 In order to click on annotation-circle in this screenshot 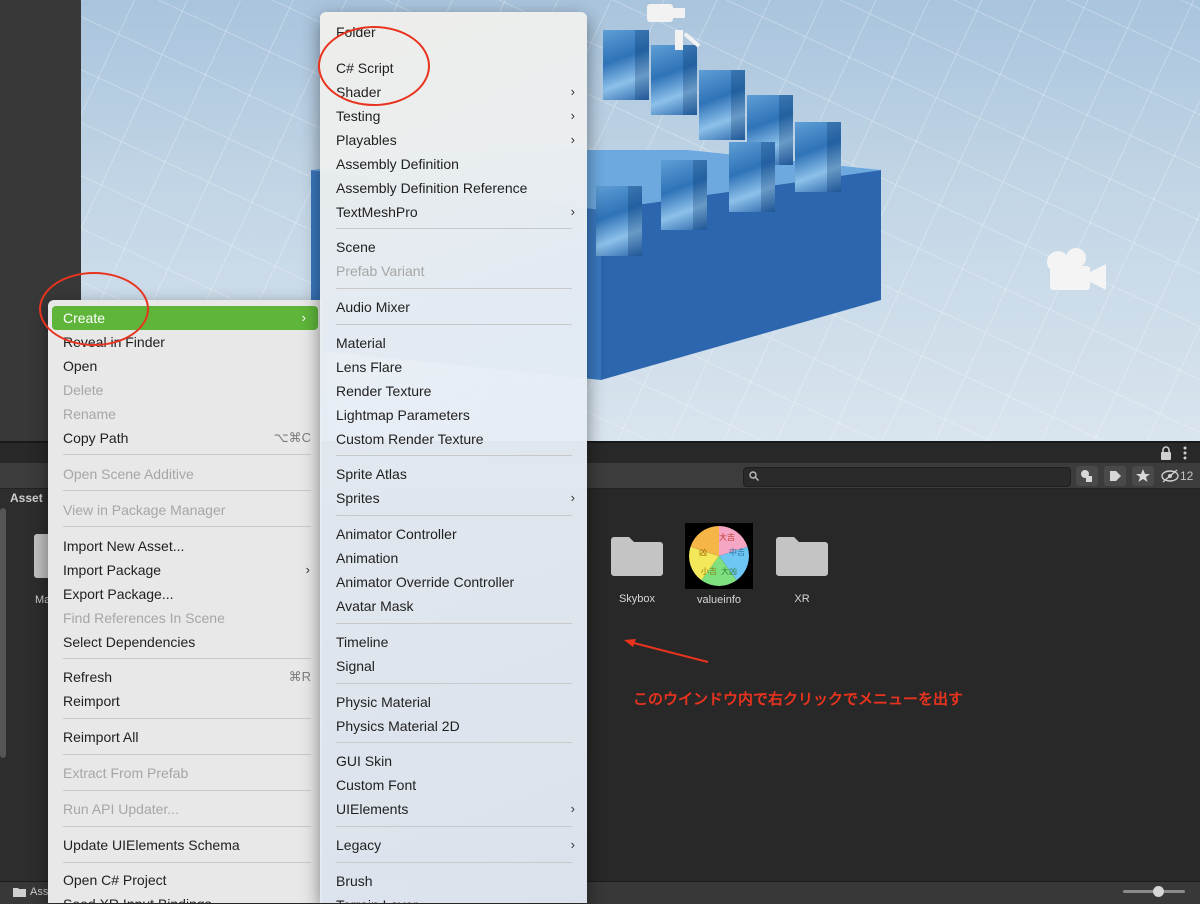, I will do `click(374, 66)`.